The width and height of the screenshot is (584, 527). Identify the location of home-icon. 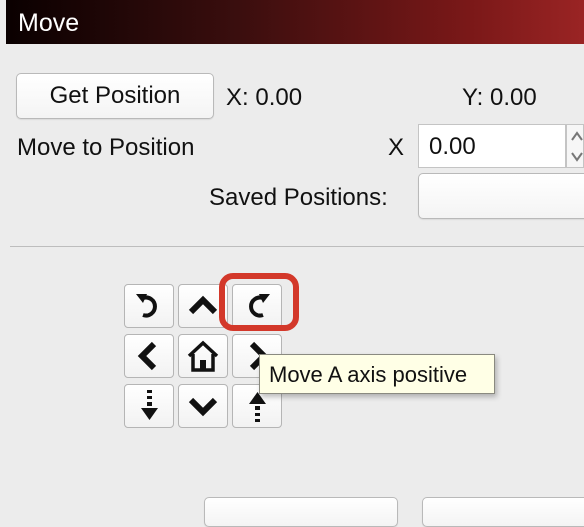
(203, 356).